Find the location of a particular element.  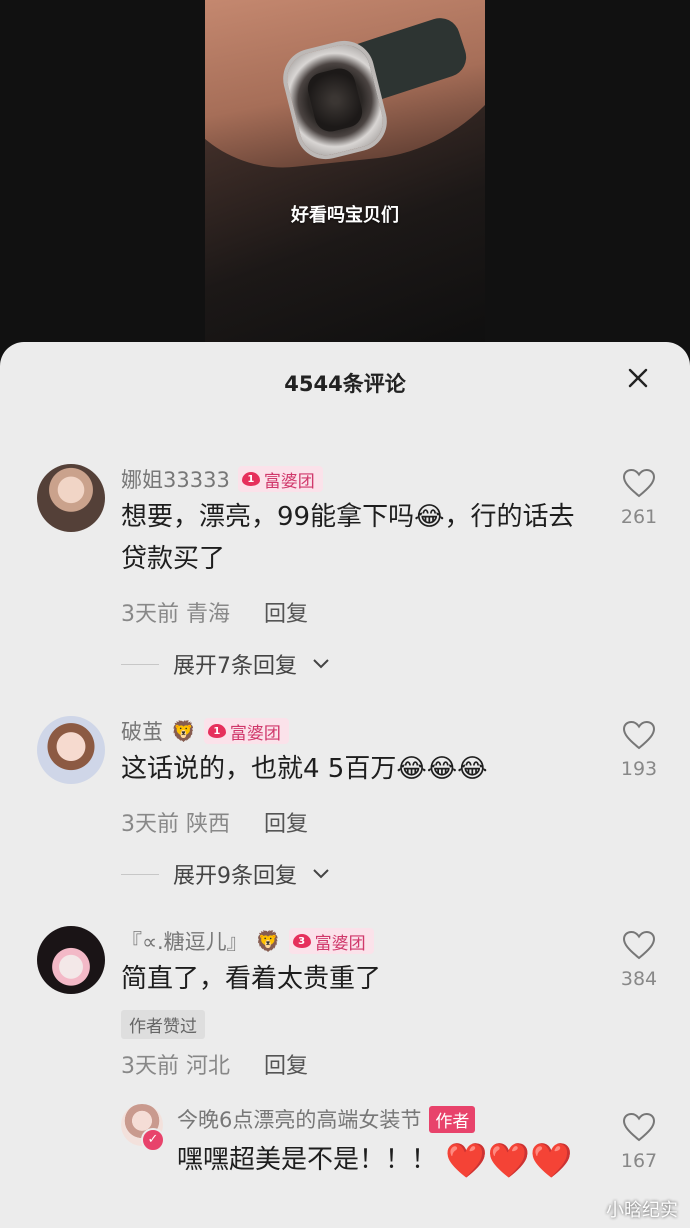

author-tag: 作者 is located at coordinates (452, 1119).